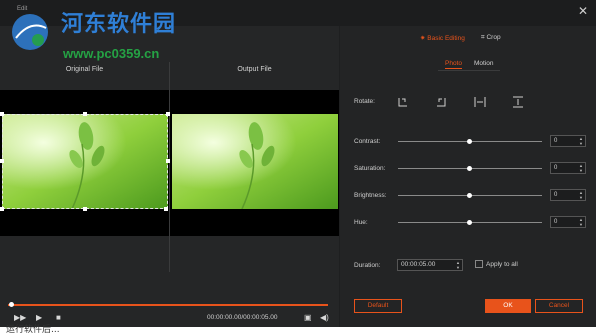  What do you see at coordinates (469, 70) in the screenshot?
I see `subtab-divider` at bounding box center [469, 70].